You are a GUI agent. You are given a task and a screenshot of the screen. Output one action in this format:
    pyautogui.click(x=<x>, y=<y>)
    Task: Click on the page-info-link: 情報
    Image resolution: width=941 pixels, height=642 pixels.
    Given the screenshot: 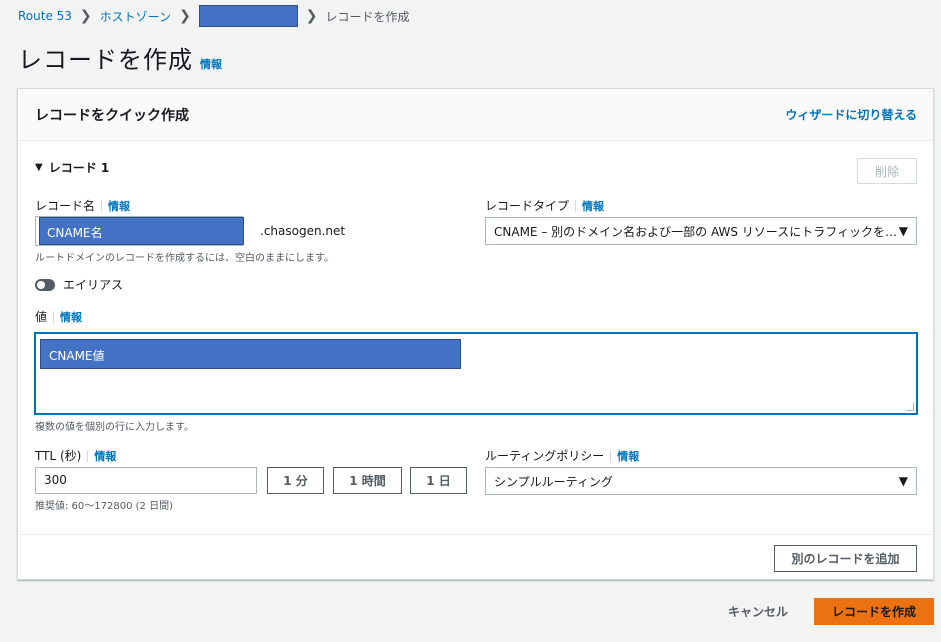 What is the action you would take?
    pyautogui.click(x=211, y=64)
    